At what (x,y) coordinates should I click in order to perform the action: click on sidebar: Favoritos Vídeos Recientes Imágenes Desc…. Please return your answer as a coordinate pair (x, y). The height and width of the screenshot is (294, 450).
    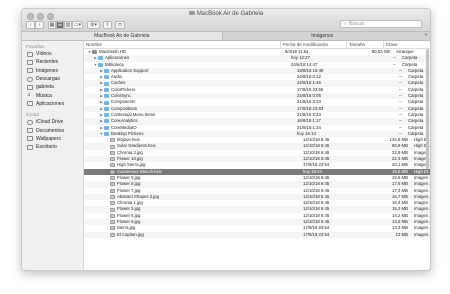
    Looking at the image, I should click on (53, 155).